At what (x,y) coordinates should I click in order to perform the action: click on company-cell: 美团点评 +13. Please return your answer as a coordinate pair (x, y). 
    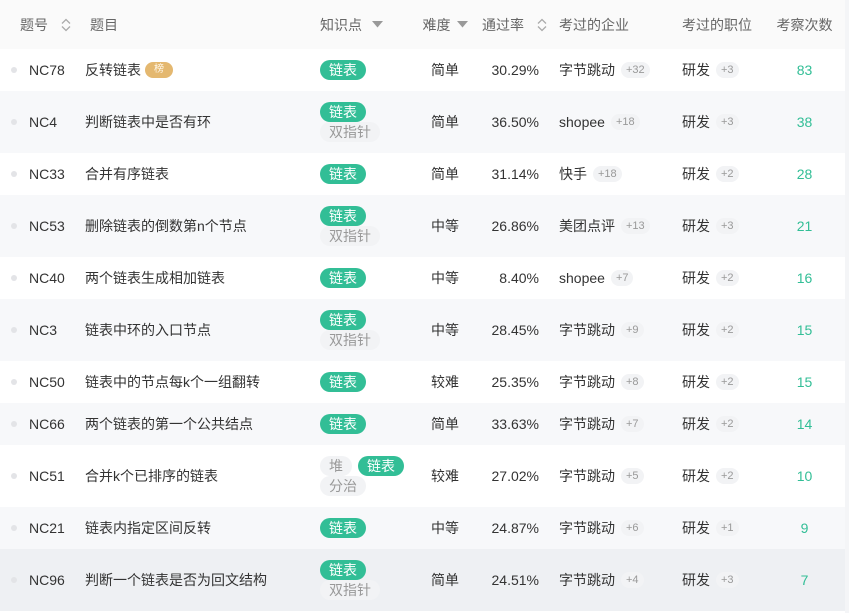
    Looking at the image, I should click on (620, 226).